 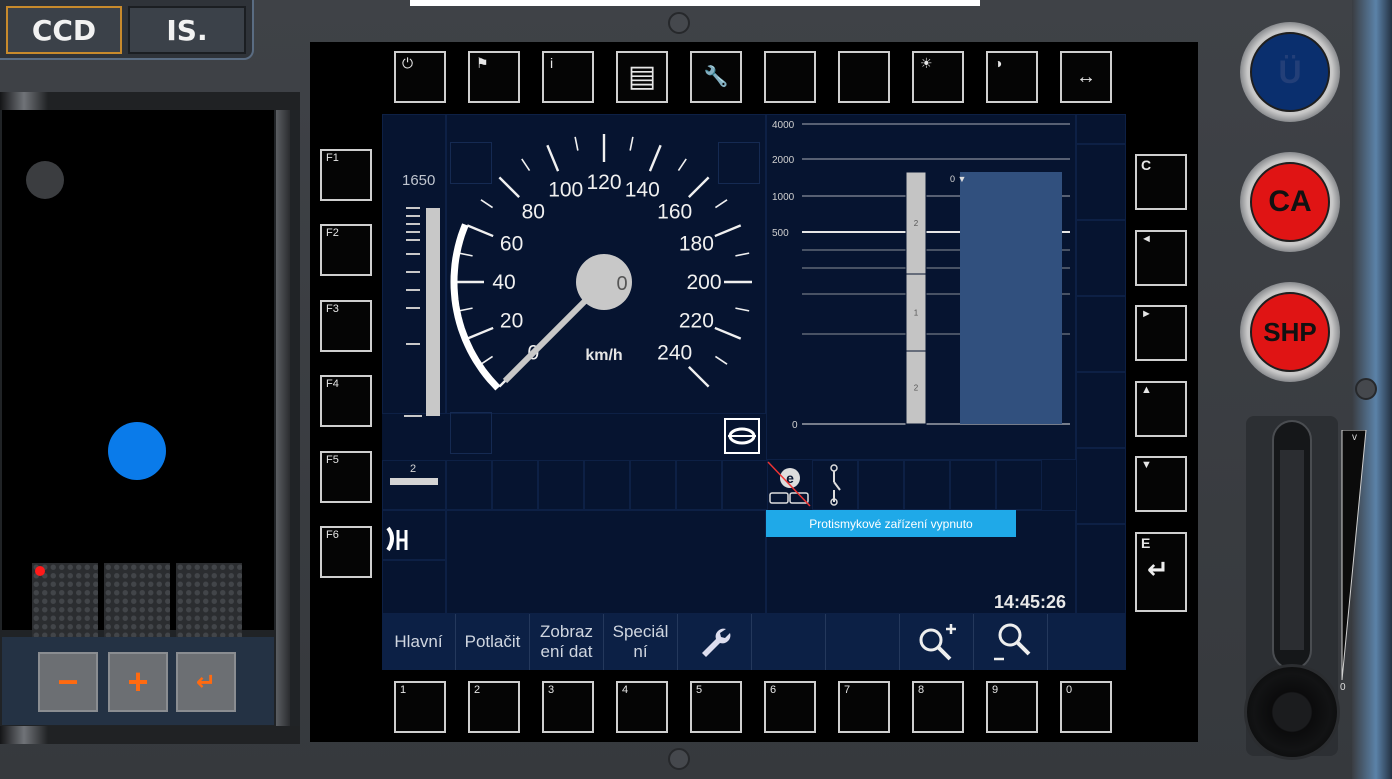 What do you see at coordinates (695, 3) in the screenshot?
I see `top-strip` at bounding box center [695, 3].